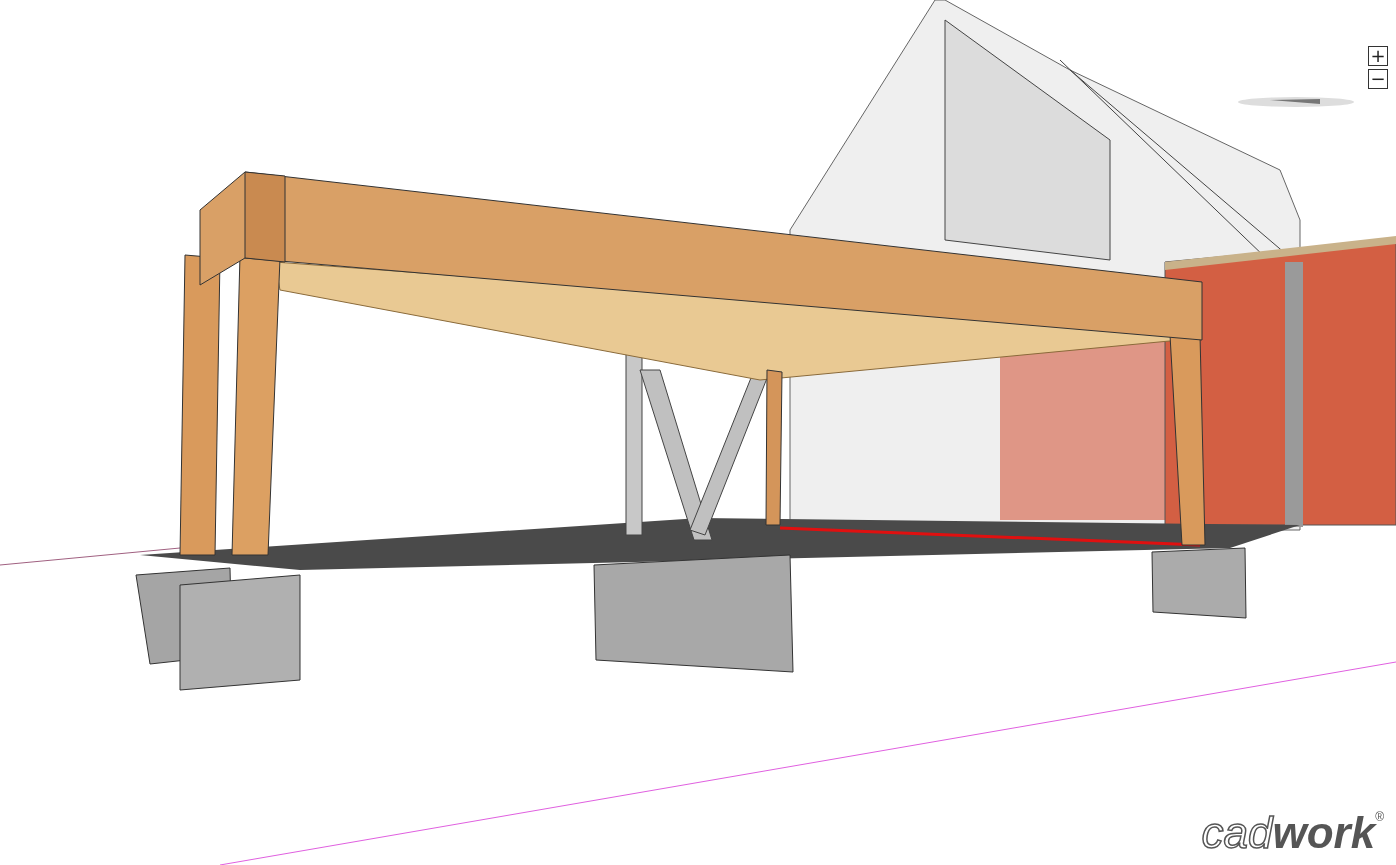 The height and width of the screenshot is (865, 1396). What do you see at coordinates (1378, 56) in the screenshot?
I see `zoom-in-button: +` at bounding box center [1378, 56].